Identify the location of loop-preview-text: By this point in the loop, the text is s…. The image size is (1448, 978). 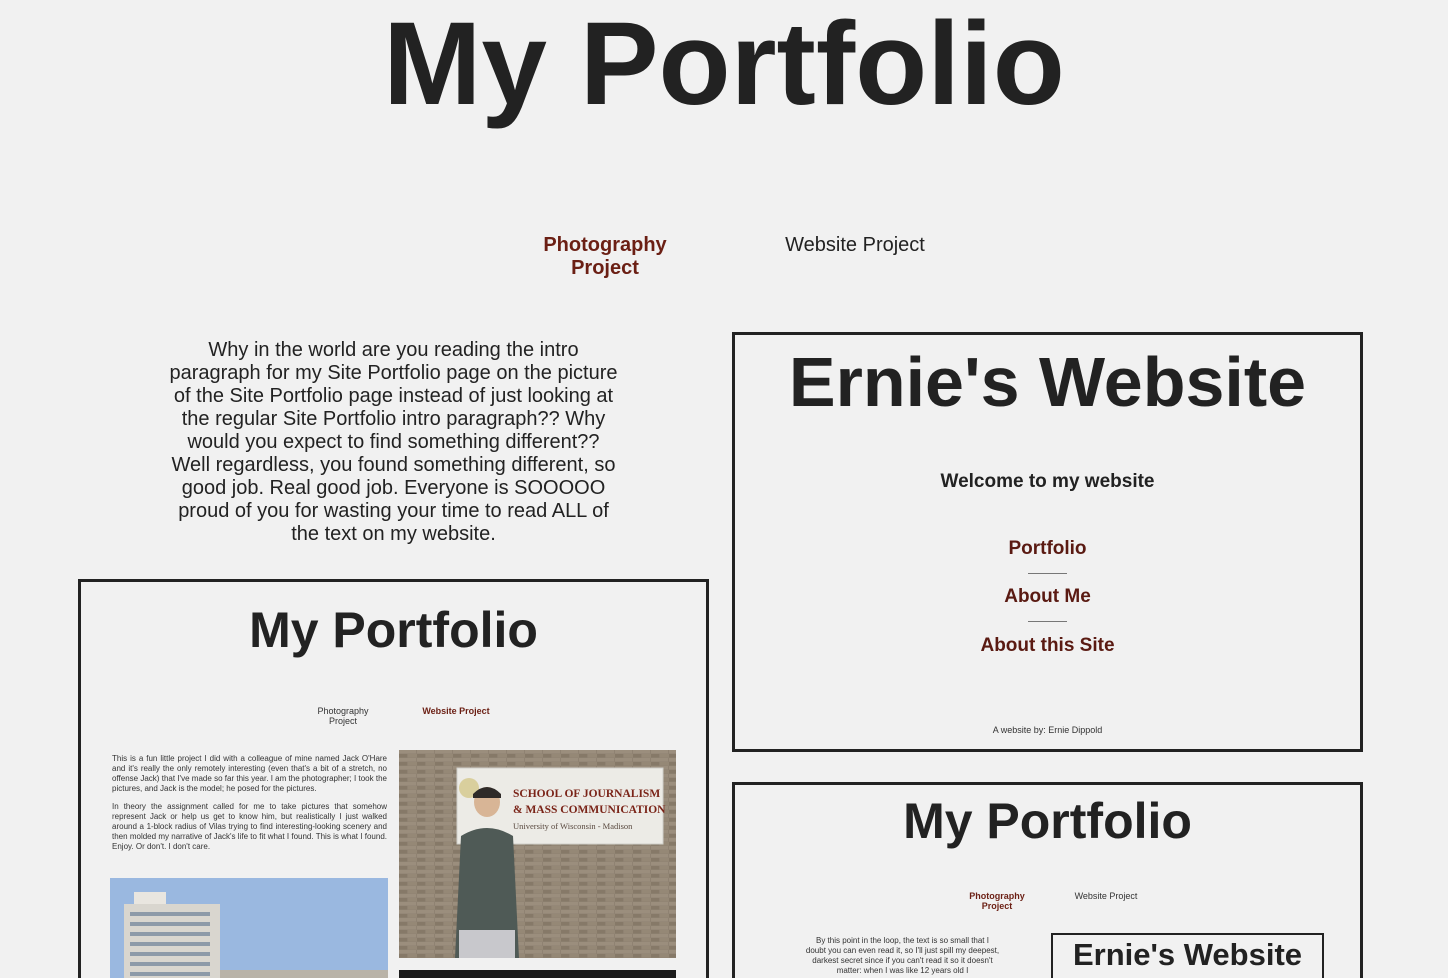
(902, 955).